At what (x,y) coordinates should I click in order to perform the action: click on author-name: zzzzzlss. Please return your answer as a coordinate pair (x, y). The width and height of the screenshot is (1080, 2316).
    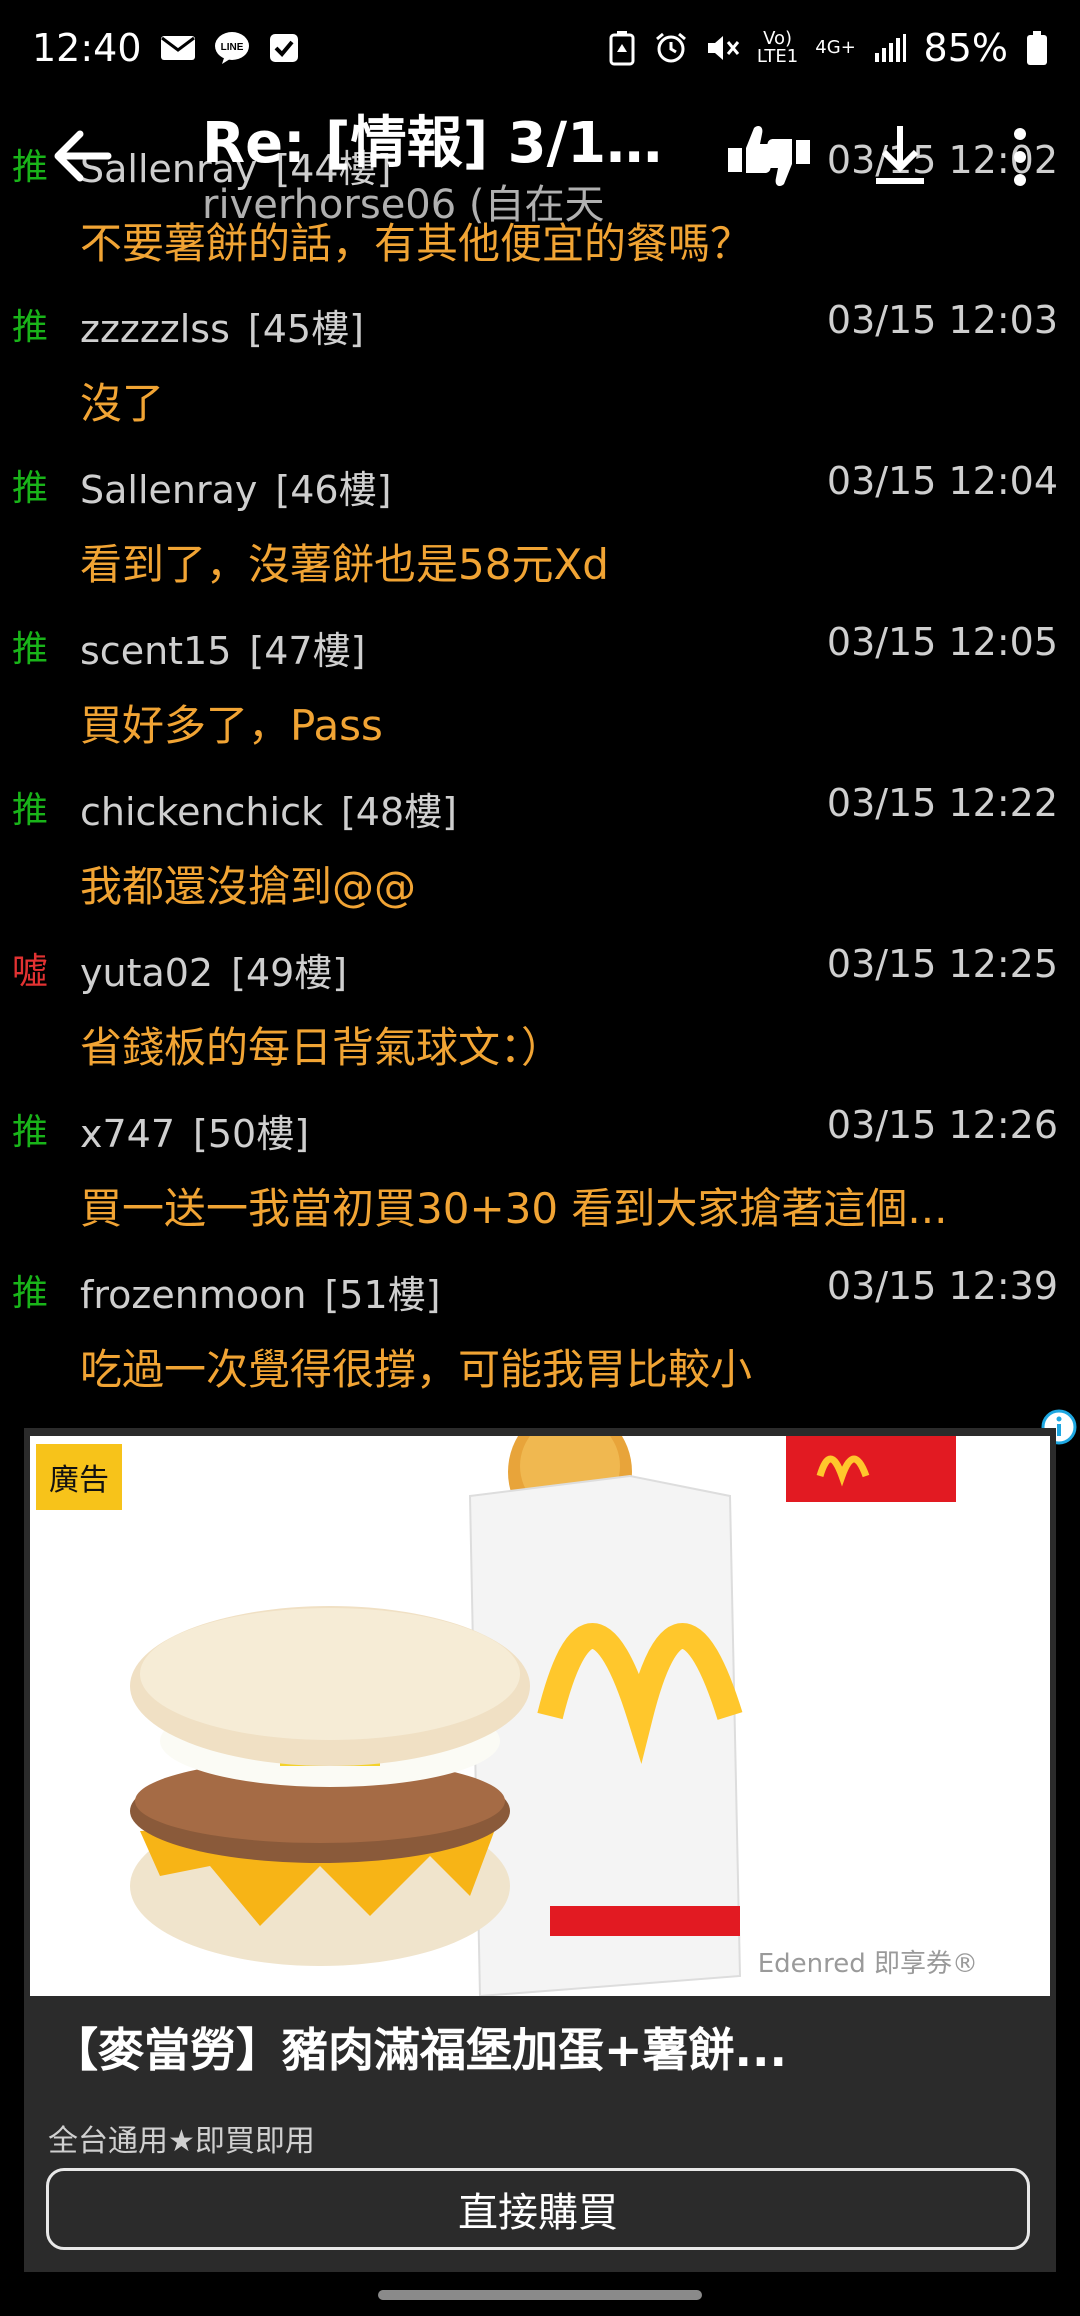
    Looking at the image, I should click on (155, 329).